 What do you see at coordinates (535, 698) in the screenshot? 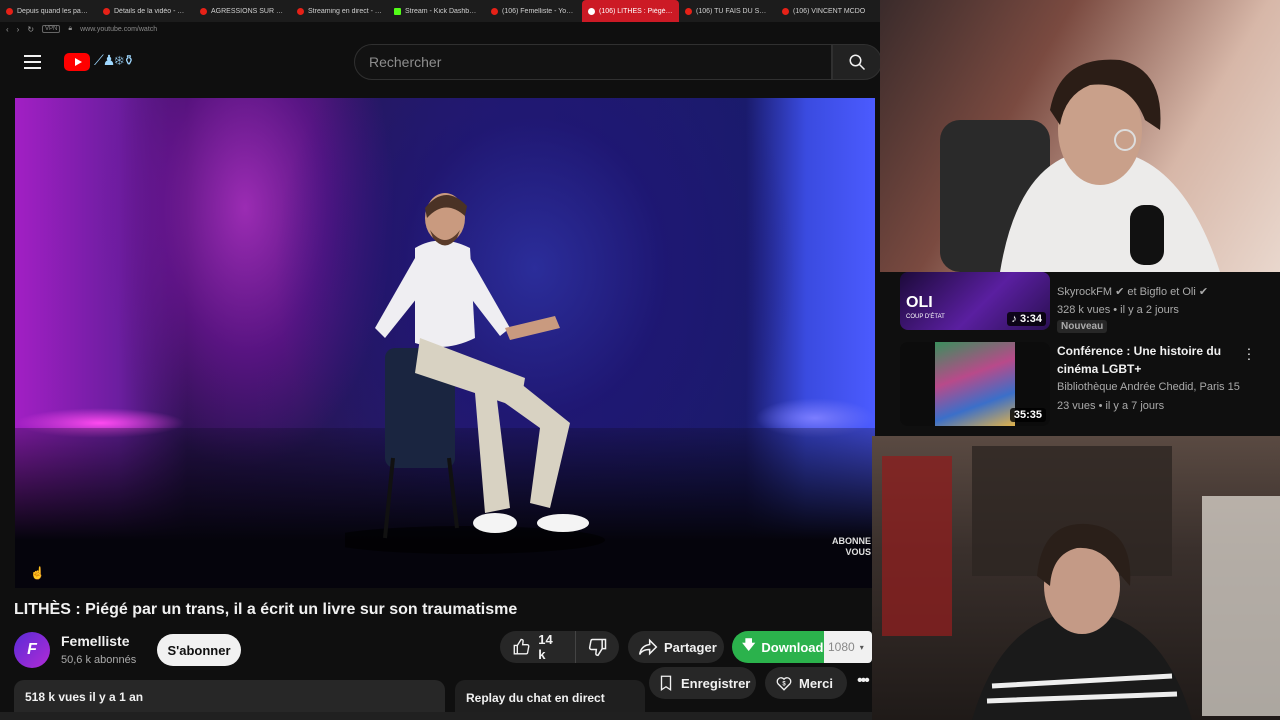
I see `chat-replay-label: Replay du chat en direct` at bounding box center [535, 698].